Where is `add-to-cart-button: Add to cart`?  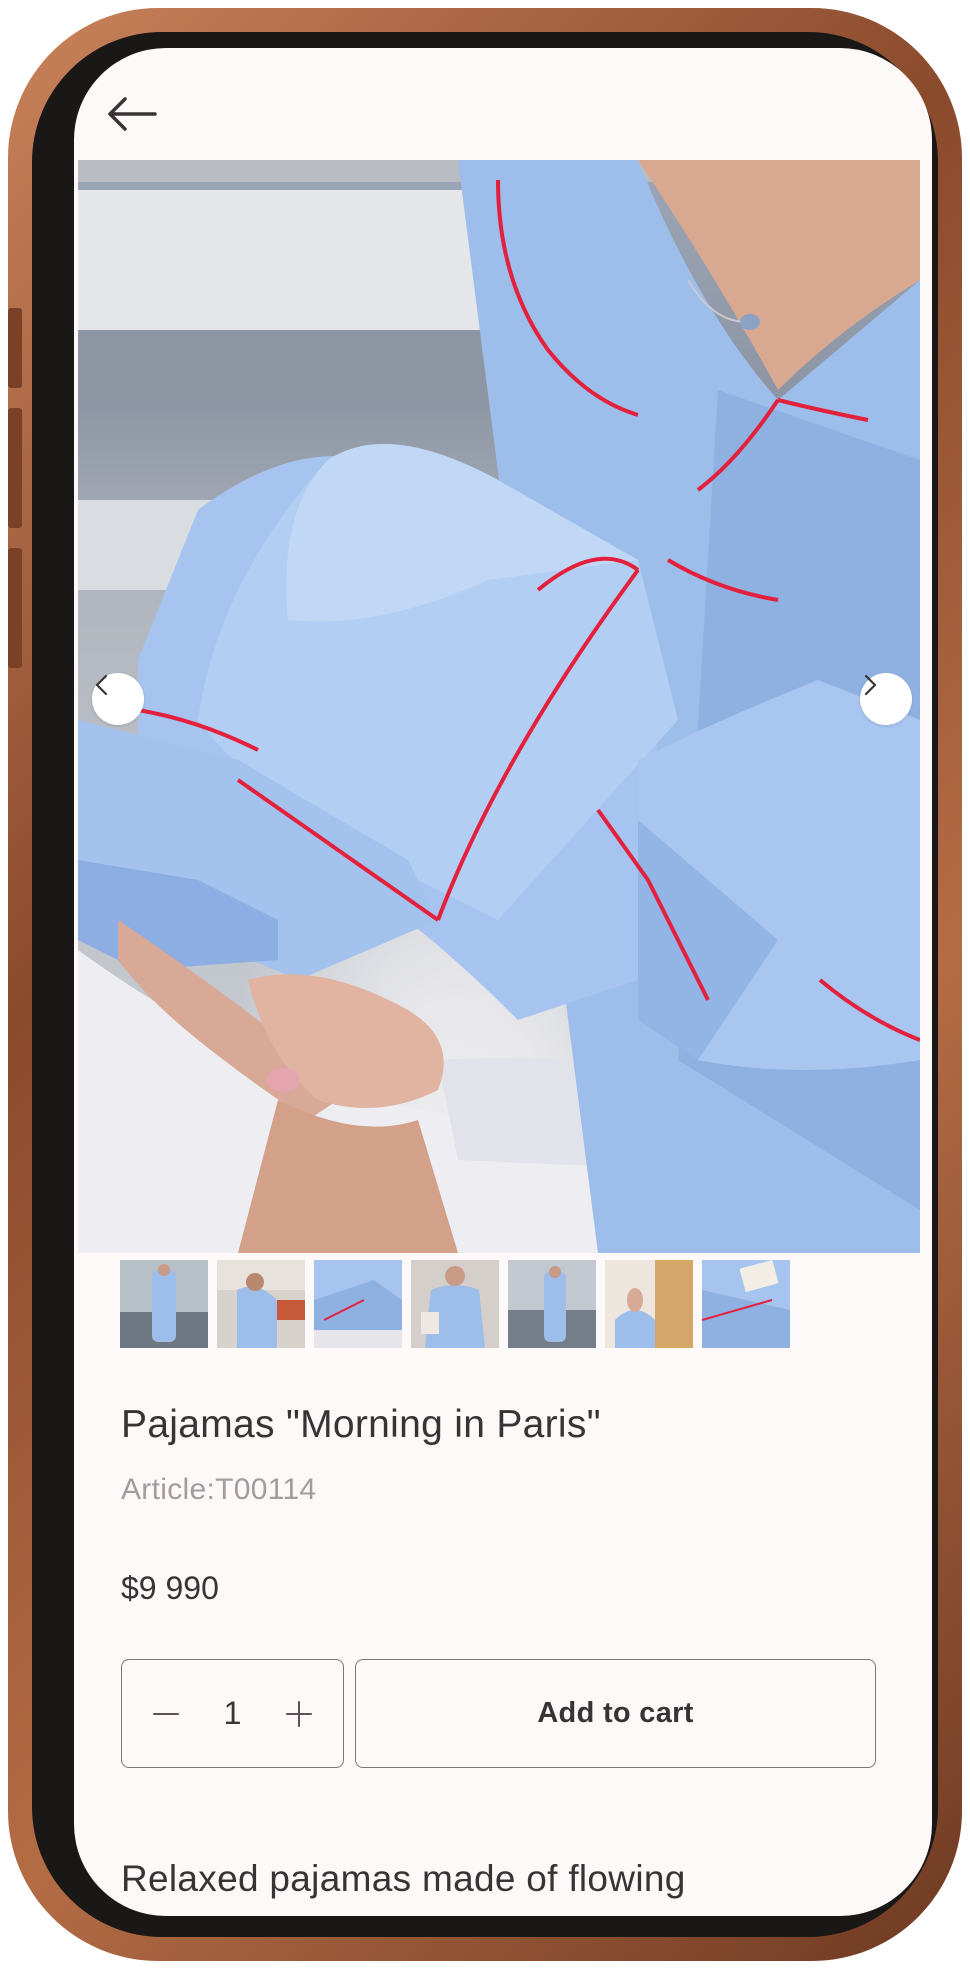 add-to-cart-button: Add to cart is located at coordinates (615, 1713).